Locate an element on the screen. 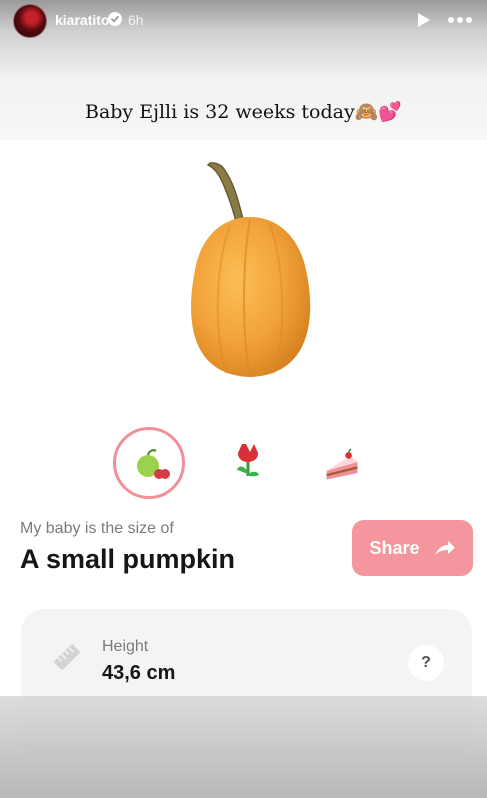 This screenshot has width=487, height=798. share-label: Share is located at coordinates (394, 547).